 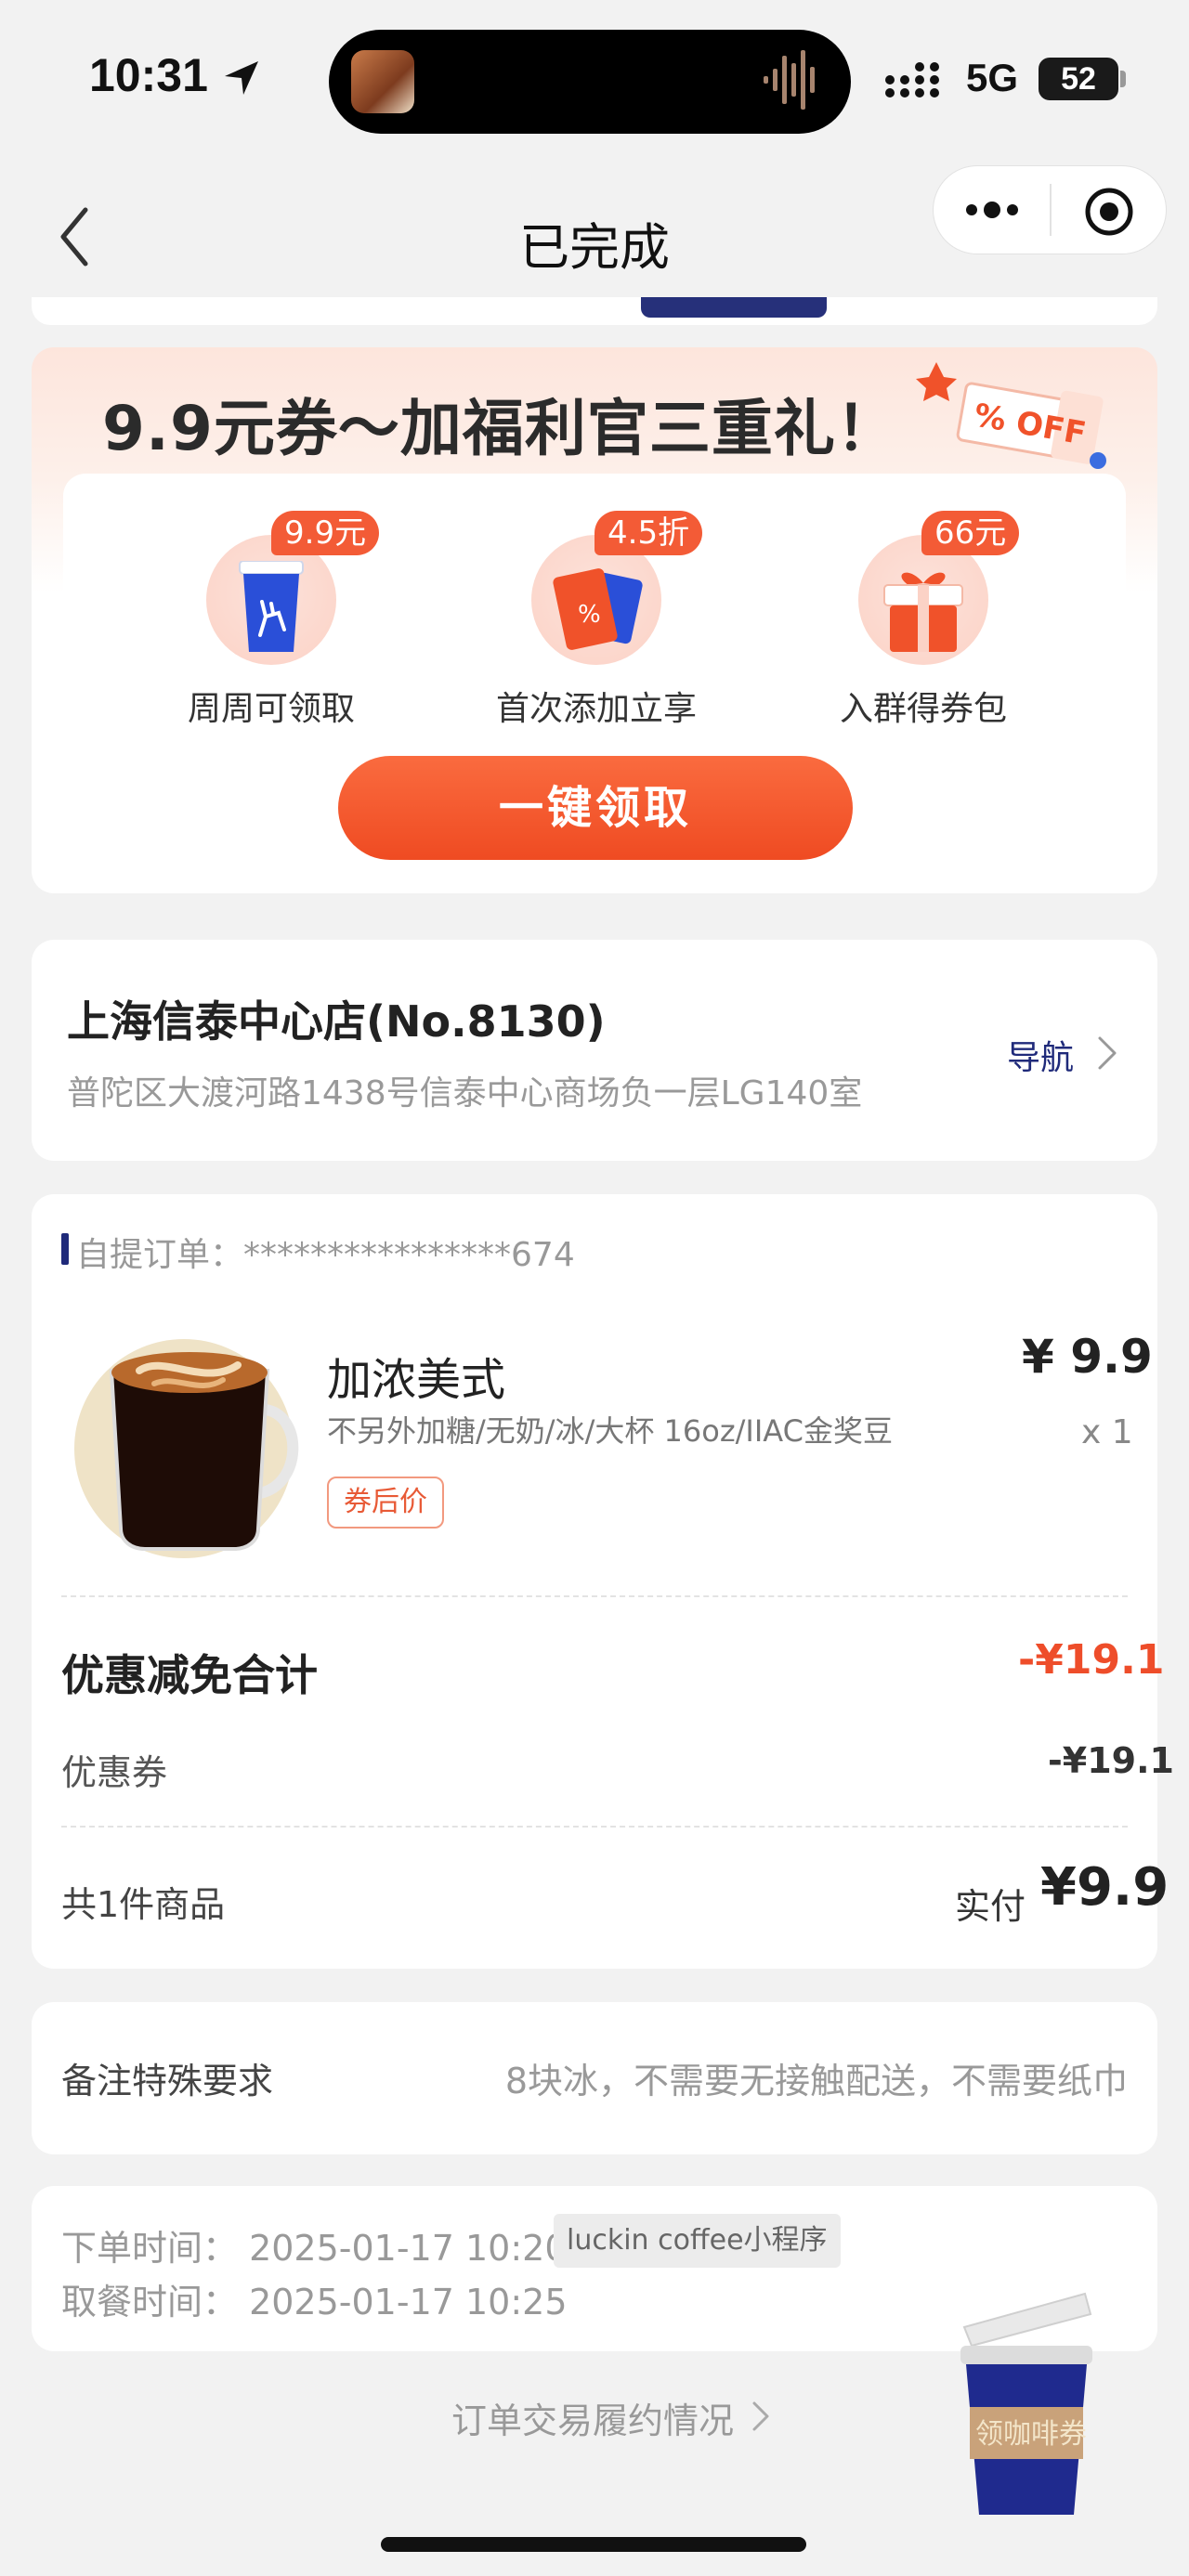 What do you see at coordinates (336, 1022) in the screenshot?
I see `store-name: 上海信泰中心店(No.8130)` at bounding box center [336, 1022].